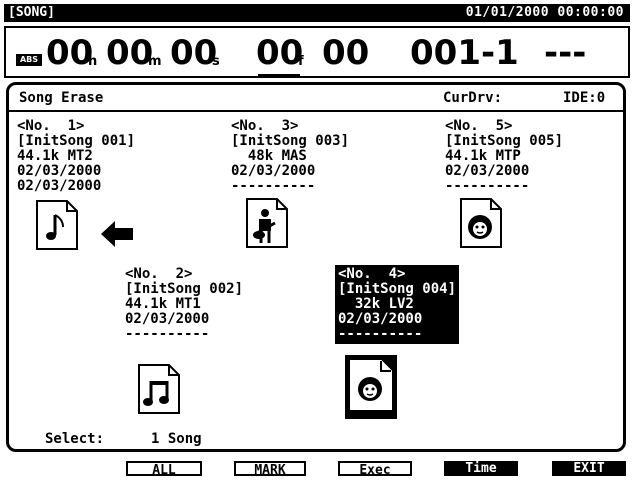 Image resolution: width=634 pixels, height=481 pixels. What do you see at coordinates (117, 236) in the screenshot?
I see `selection-arrow-icon` at bounding box center [117, 236].